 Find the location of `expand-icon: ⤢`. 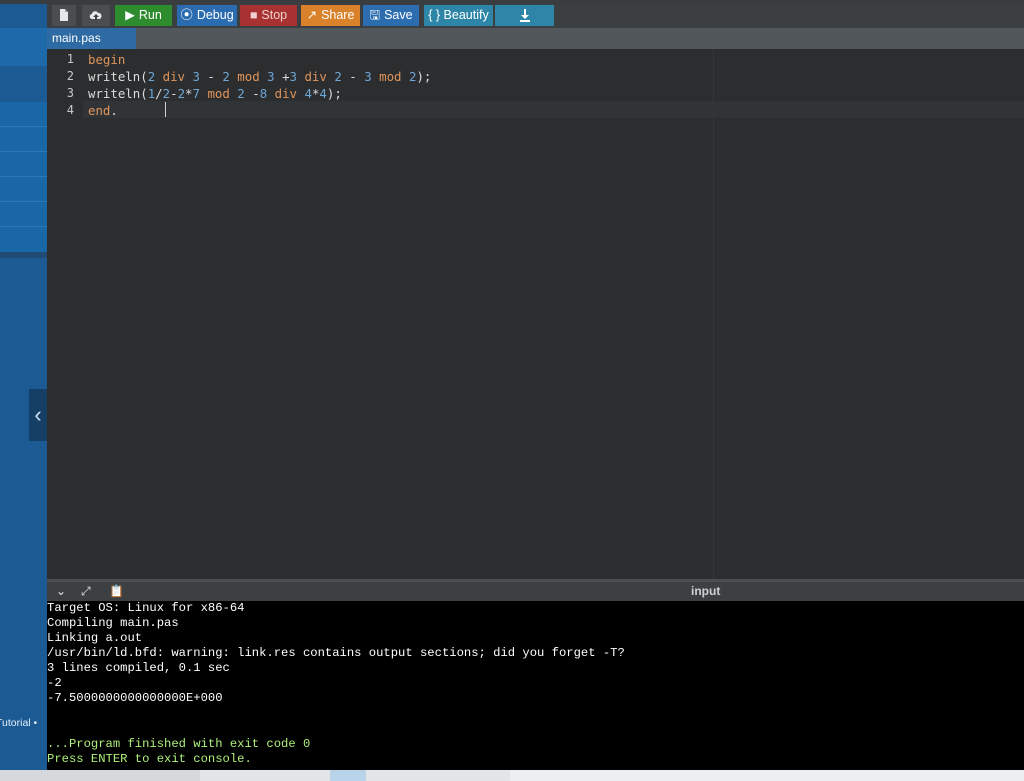

expand-icon: ⤢ is located at coordinates (86, 591).